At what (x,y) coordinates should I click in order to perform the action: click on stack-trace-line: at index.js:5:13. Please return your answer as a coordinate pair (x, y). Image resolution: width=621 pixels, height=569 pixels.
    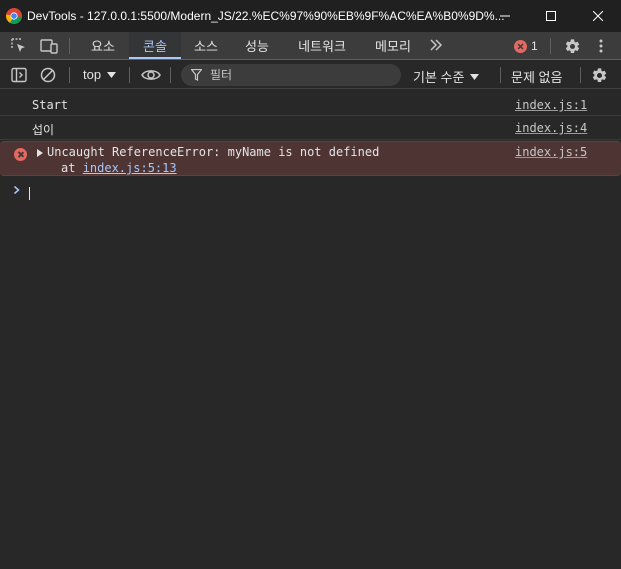
    Looking at the image, I should click on (119, 168).